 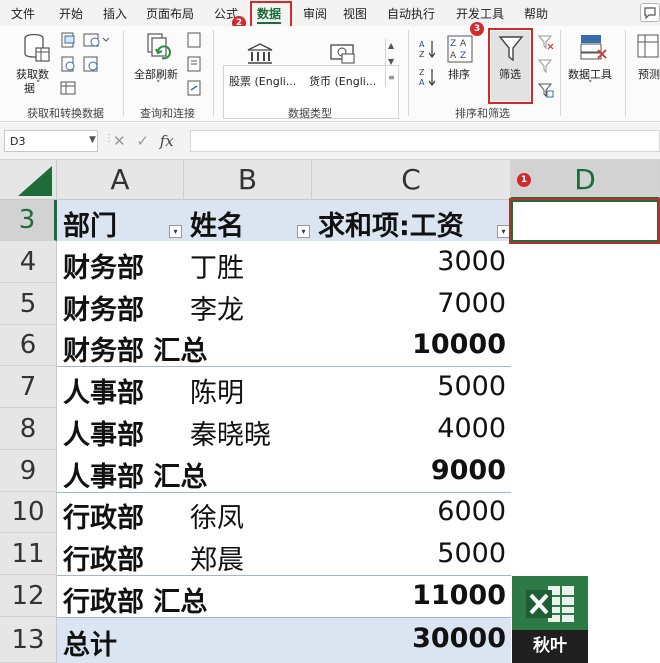 I want to click on cell-c6: 10000, so click(x=409, y=344).